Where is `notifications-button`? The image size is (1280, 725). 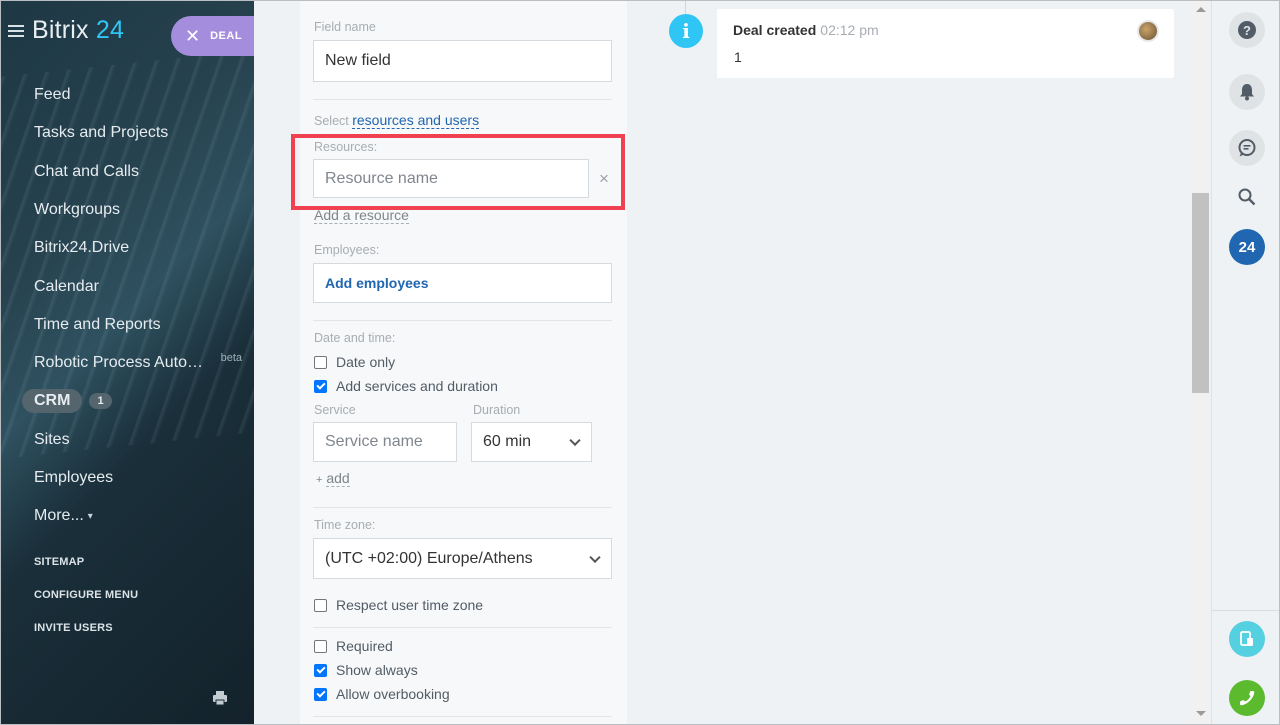
notifications-button is located at coordinates (1247, 92).